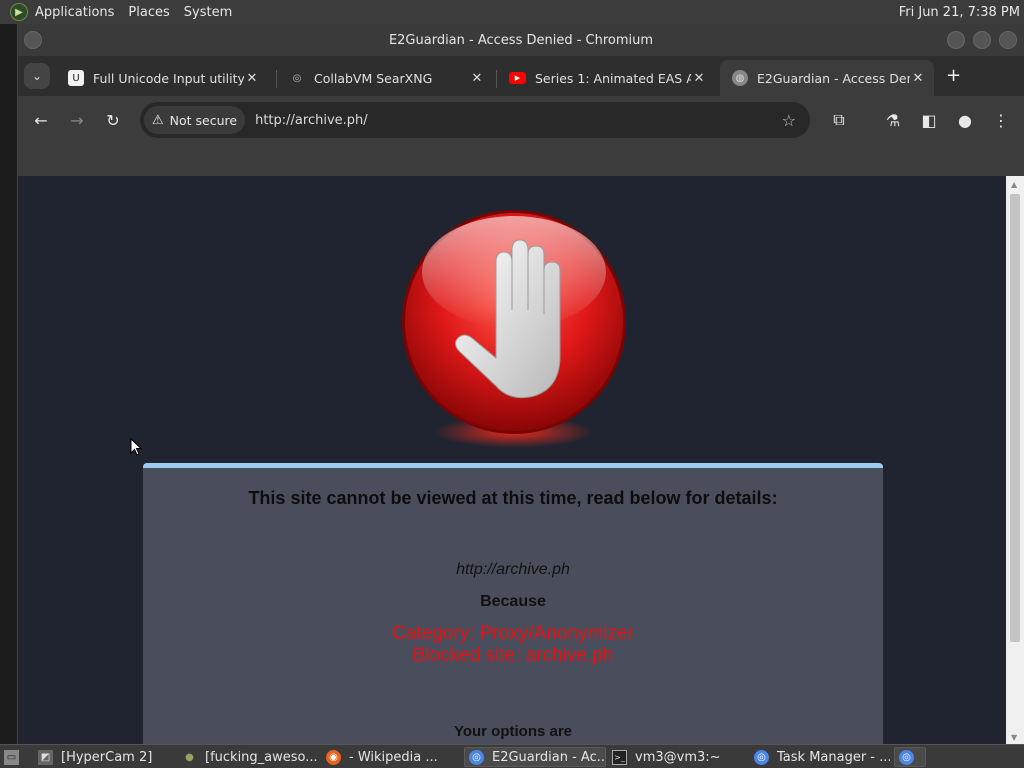 The width and height of the screenshot is (1024, 768). I want to click on tab-e2guardian: ◍ E2Guardian - Access Deni ✕, so click(827, 78).